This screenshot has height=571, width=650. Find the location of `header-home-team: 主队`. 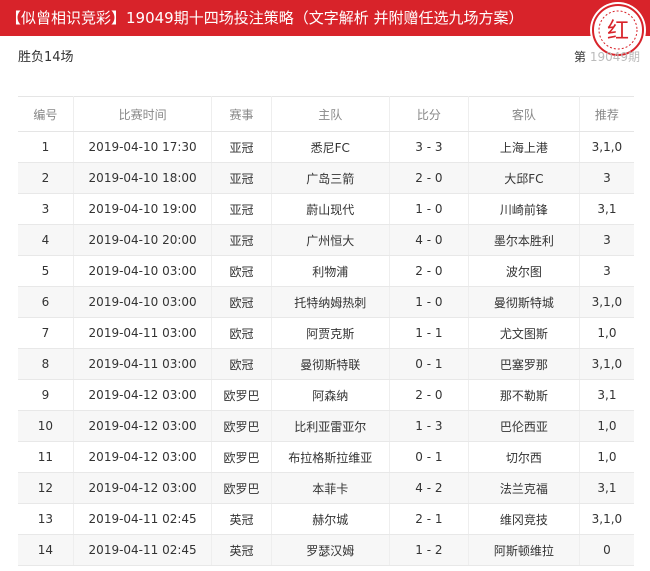

header-home-team: 主队 is located at coordinates (330, 114).